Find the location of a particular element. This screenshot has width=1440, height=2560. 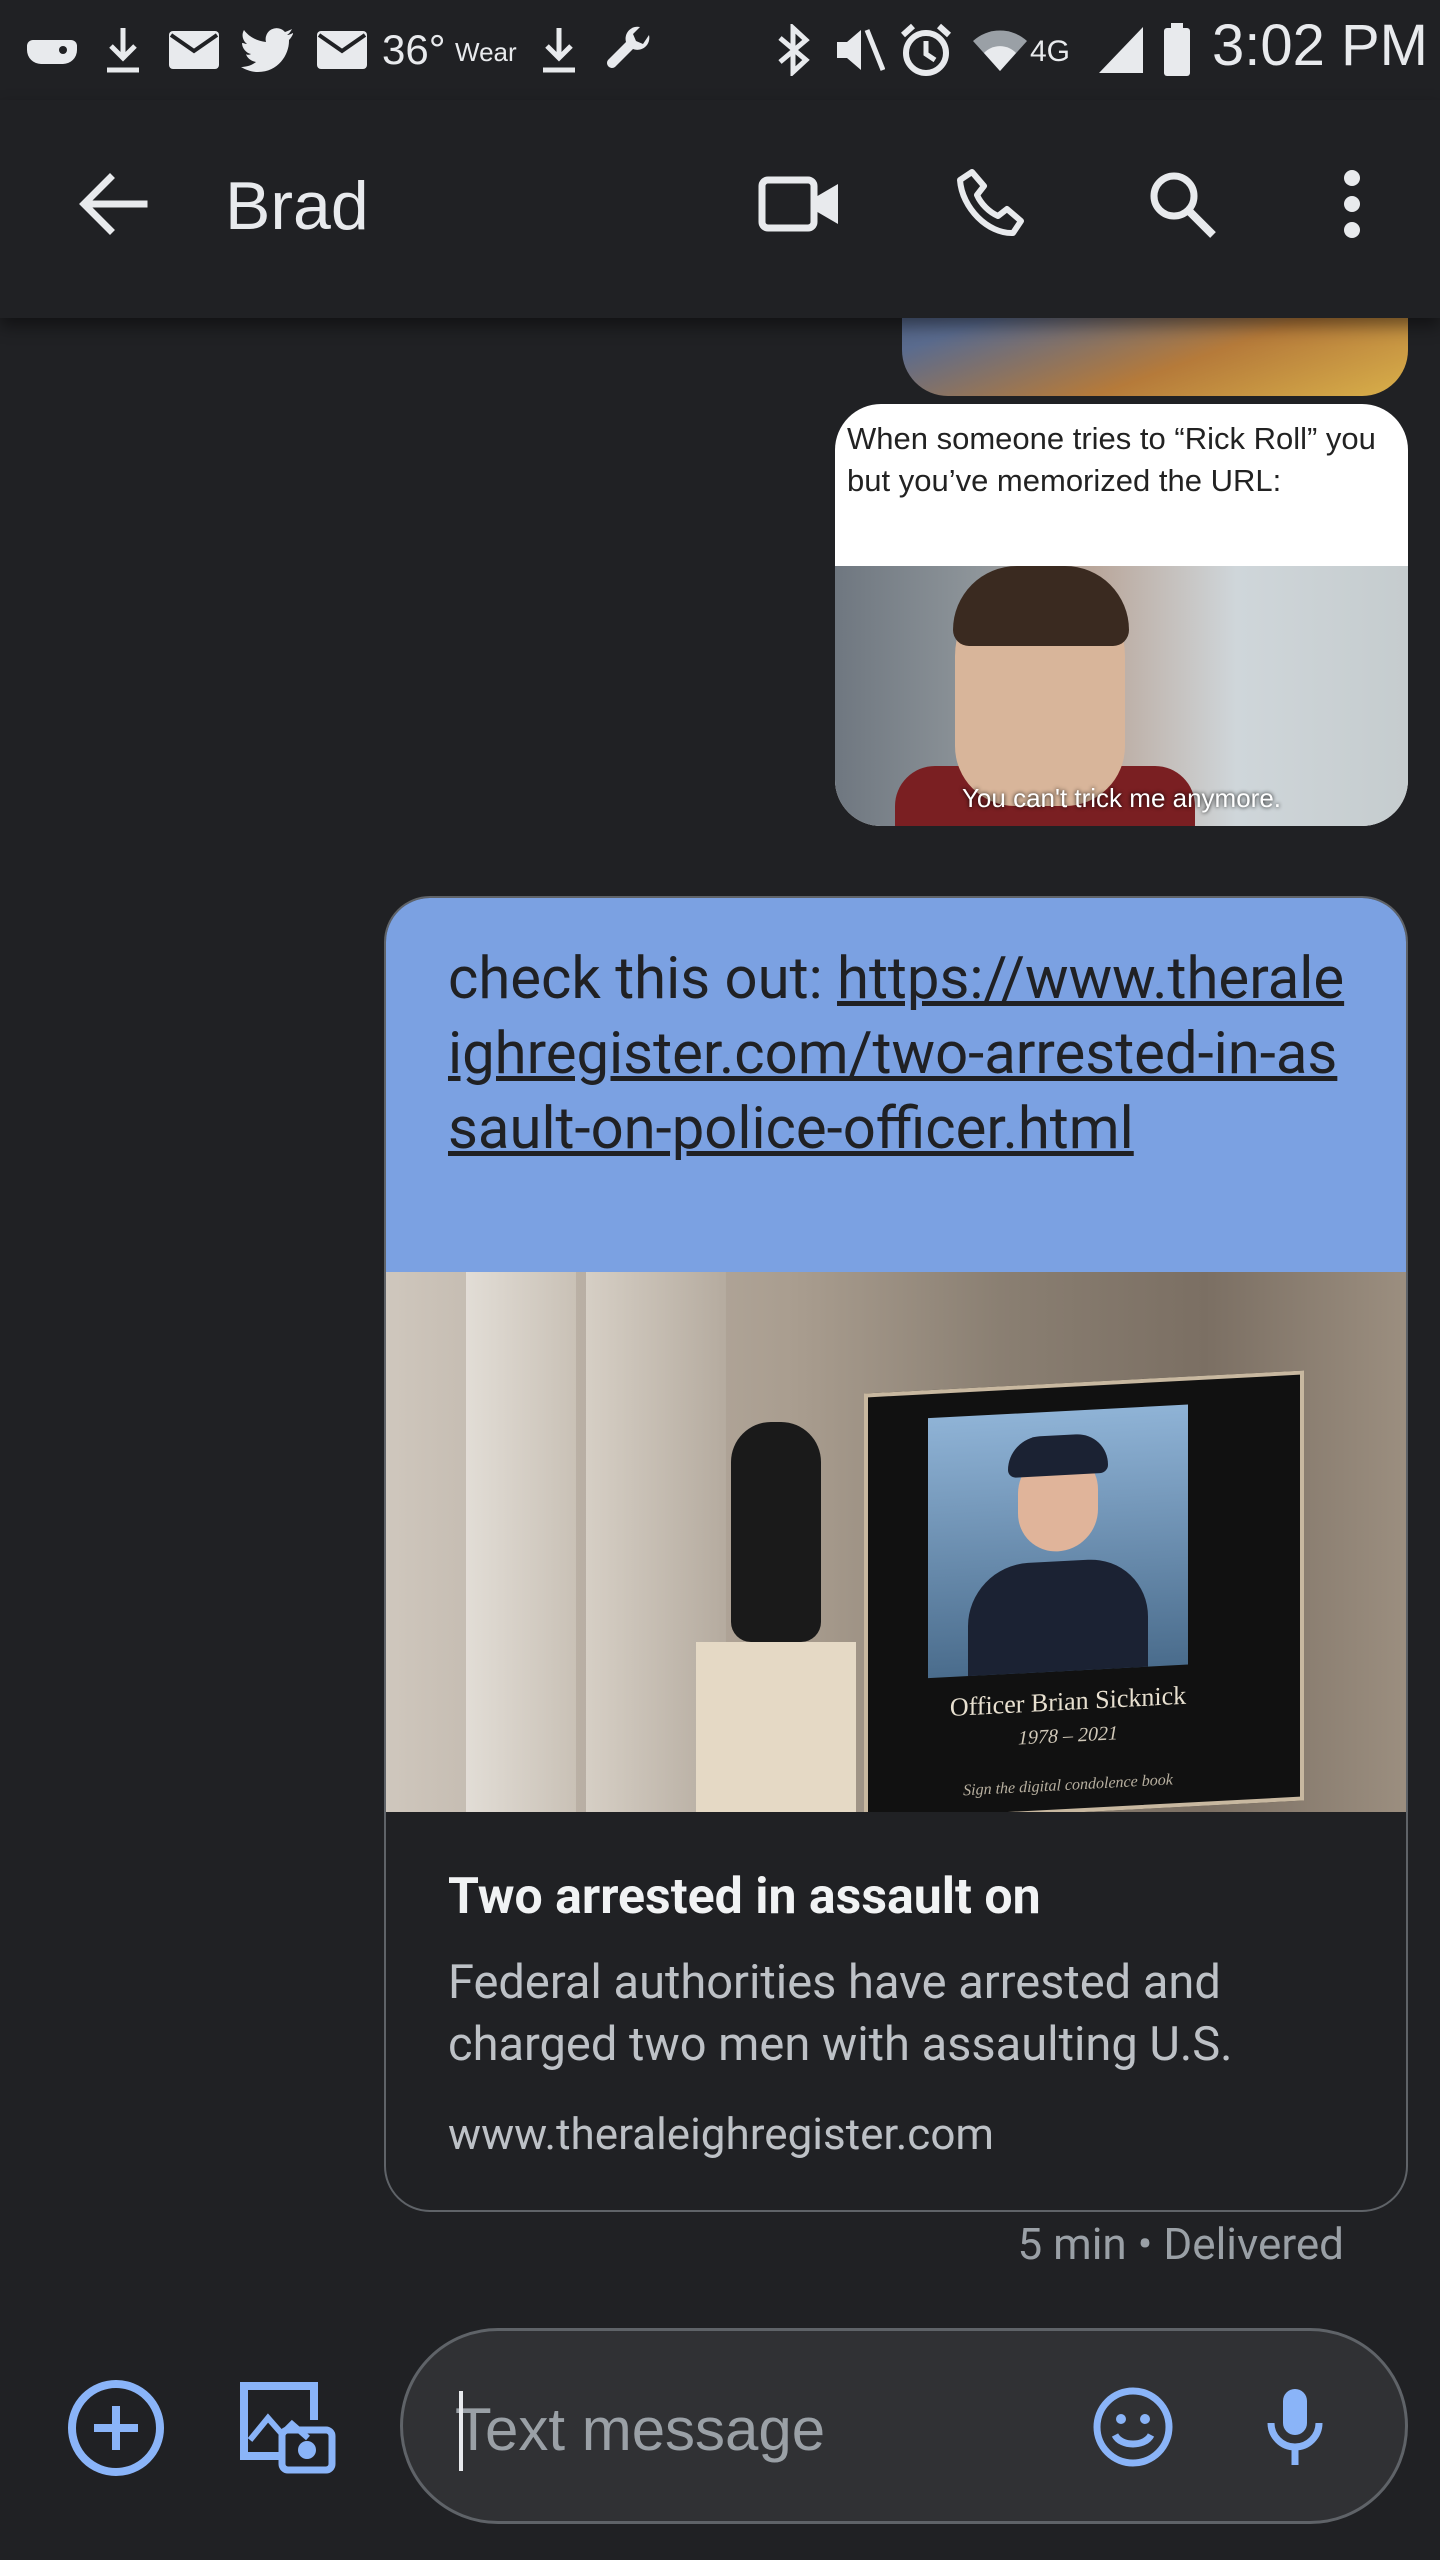

meme-photo: You can't trick me anymore. is located at coordinates (1121, 696).